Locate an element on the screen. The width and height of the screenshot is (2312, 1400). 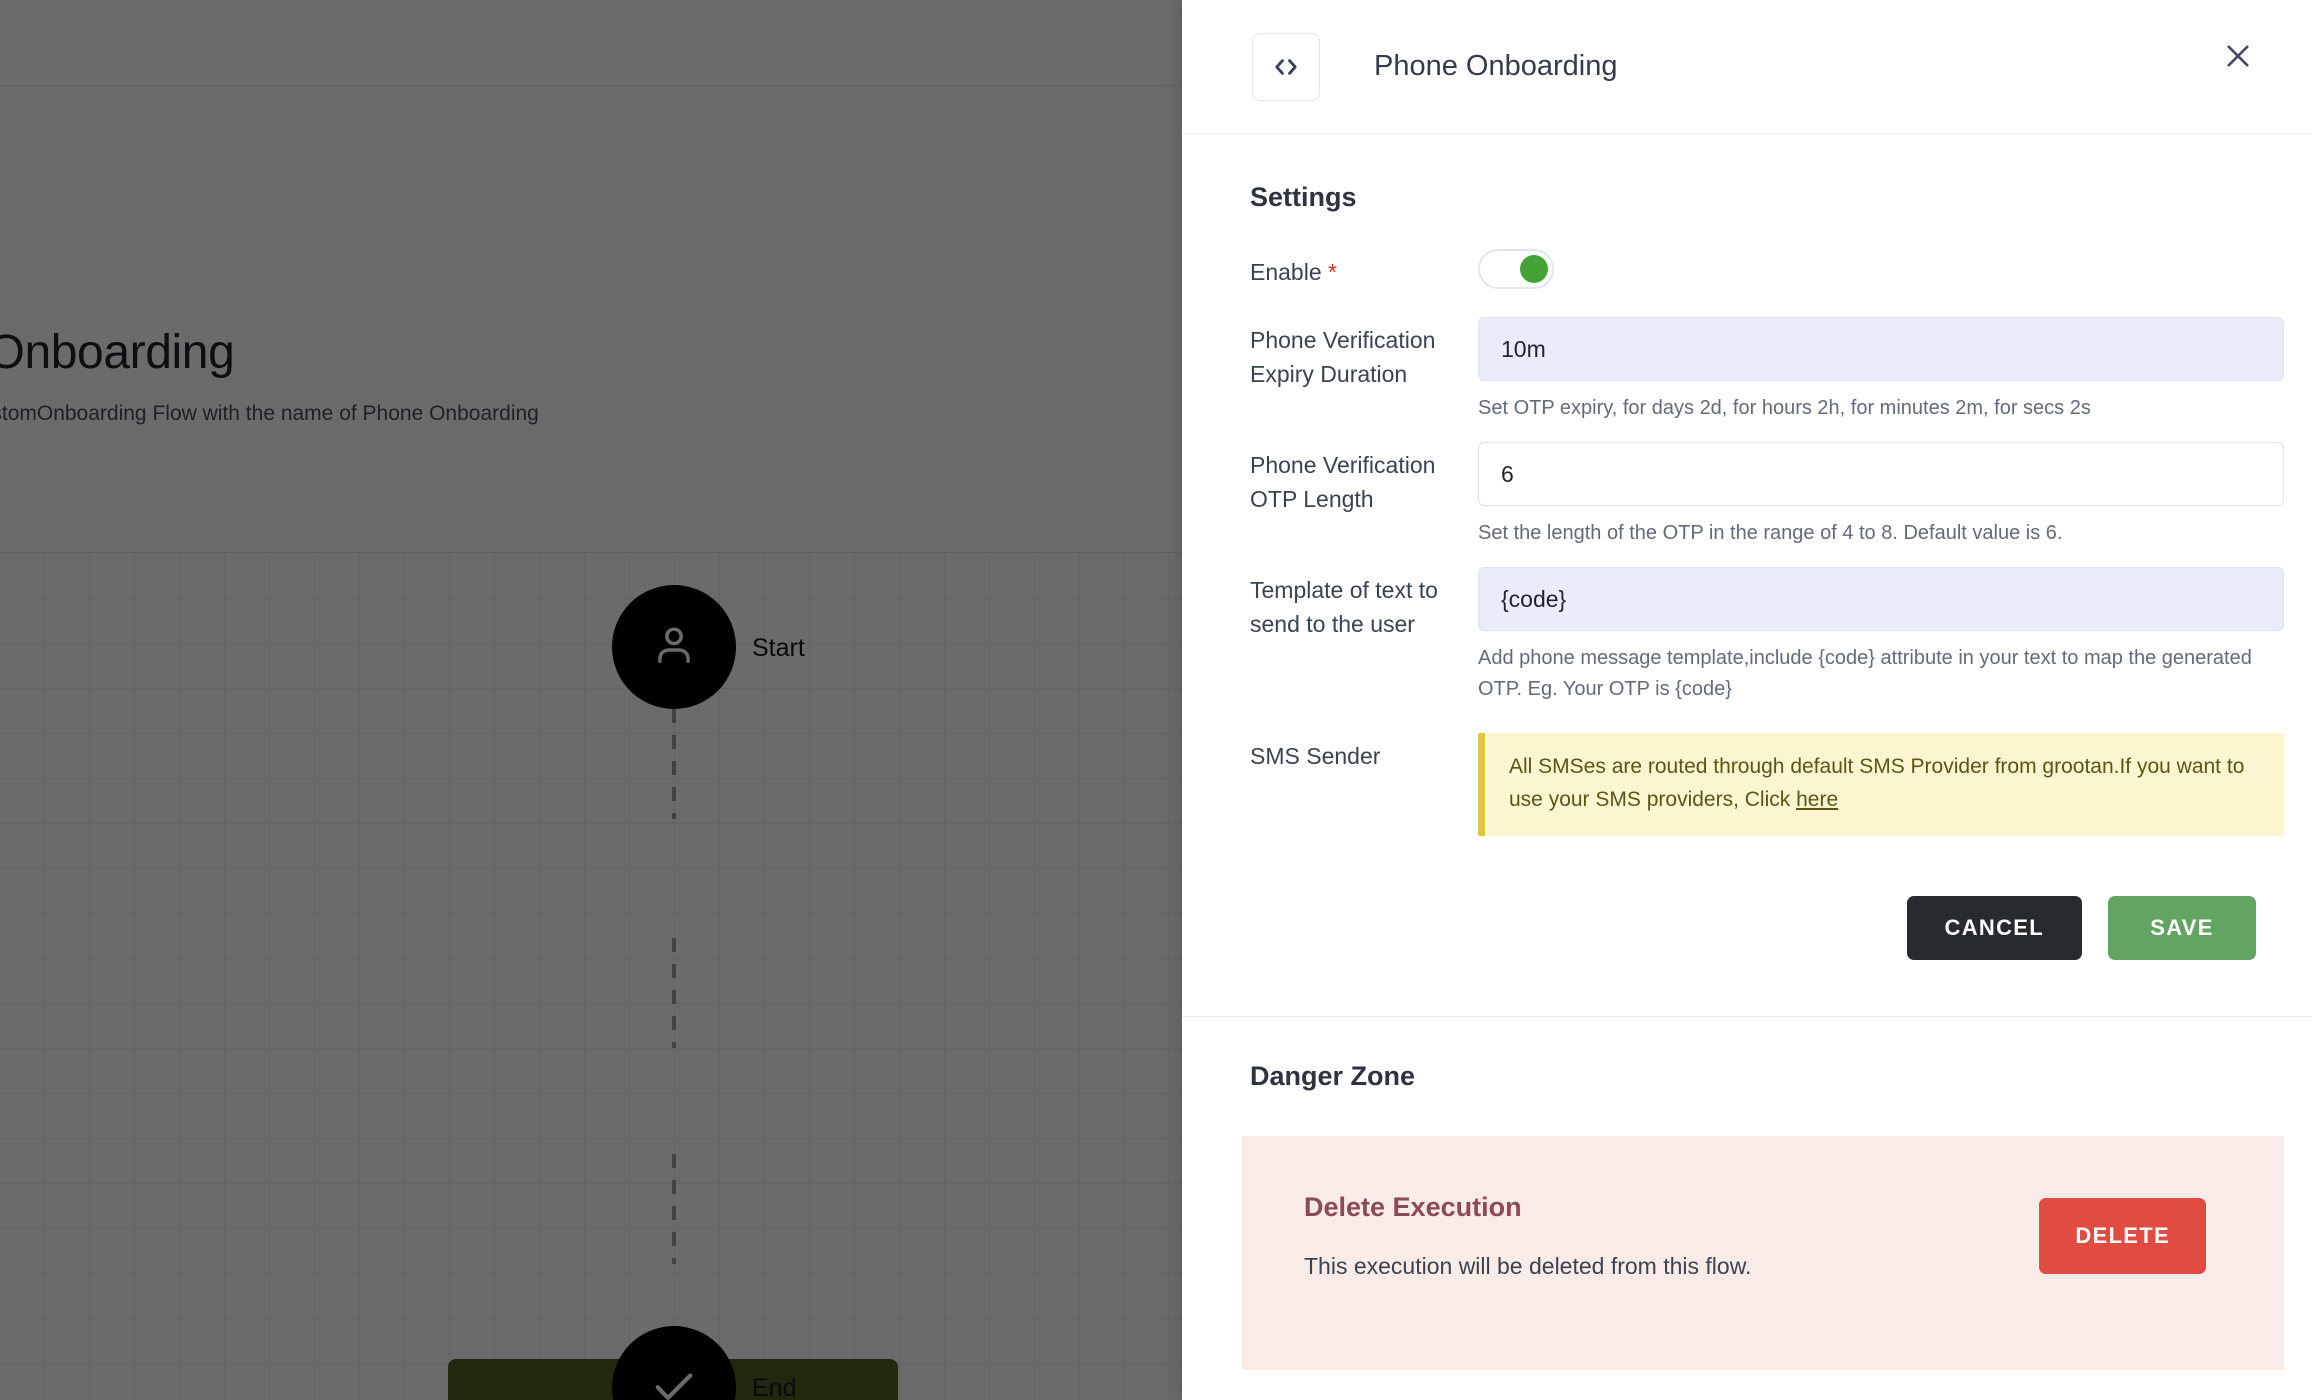
delete-button: DELETE is located at coordinates (2122, 1236).